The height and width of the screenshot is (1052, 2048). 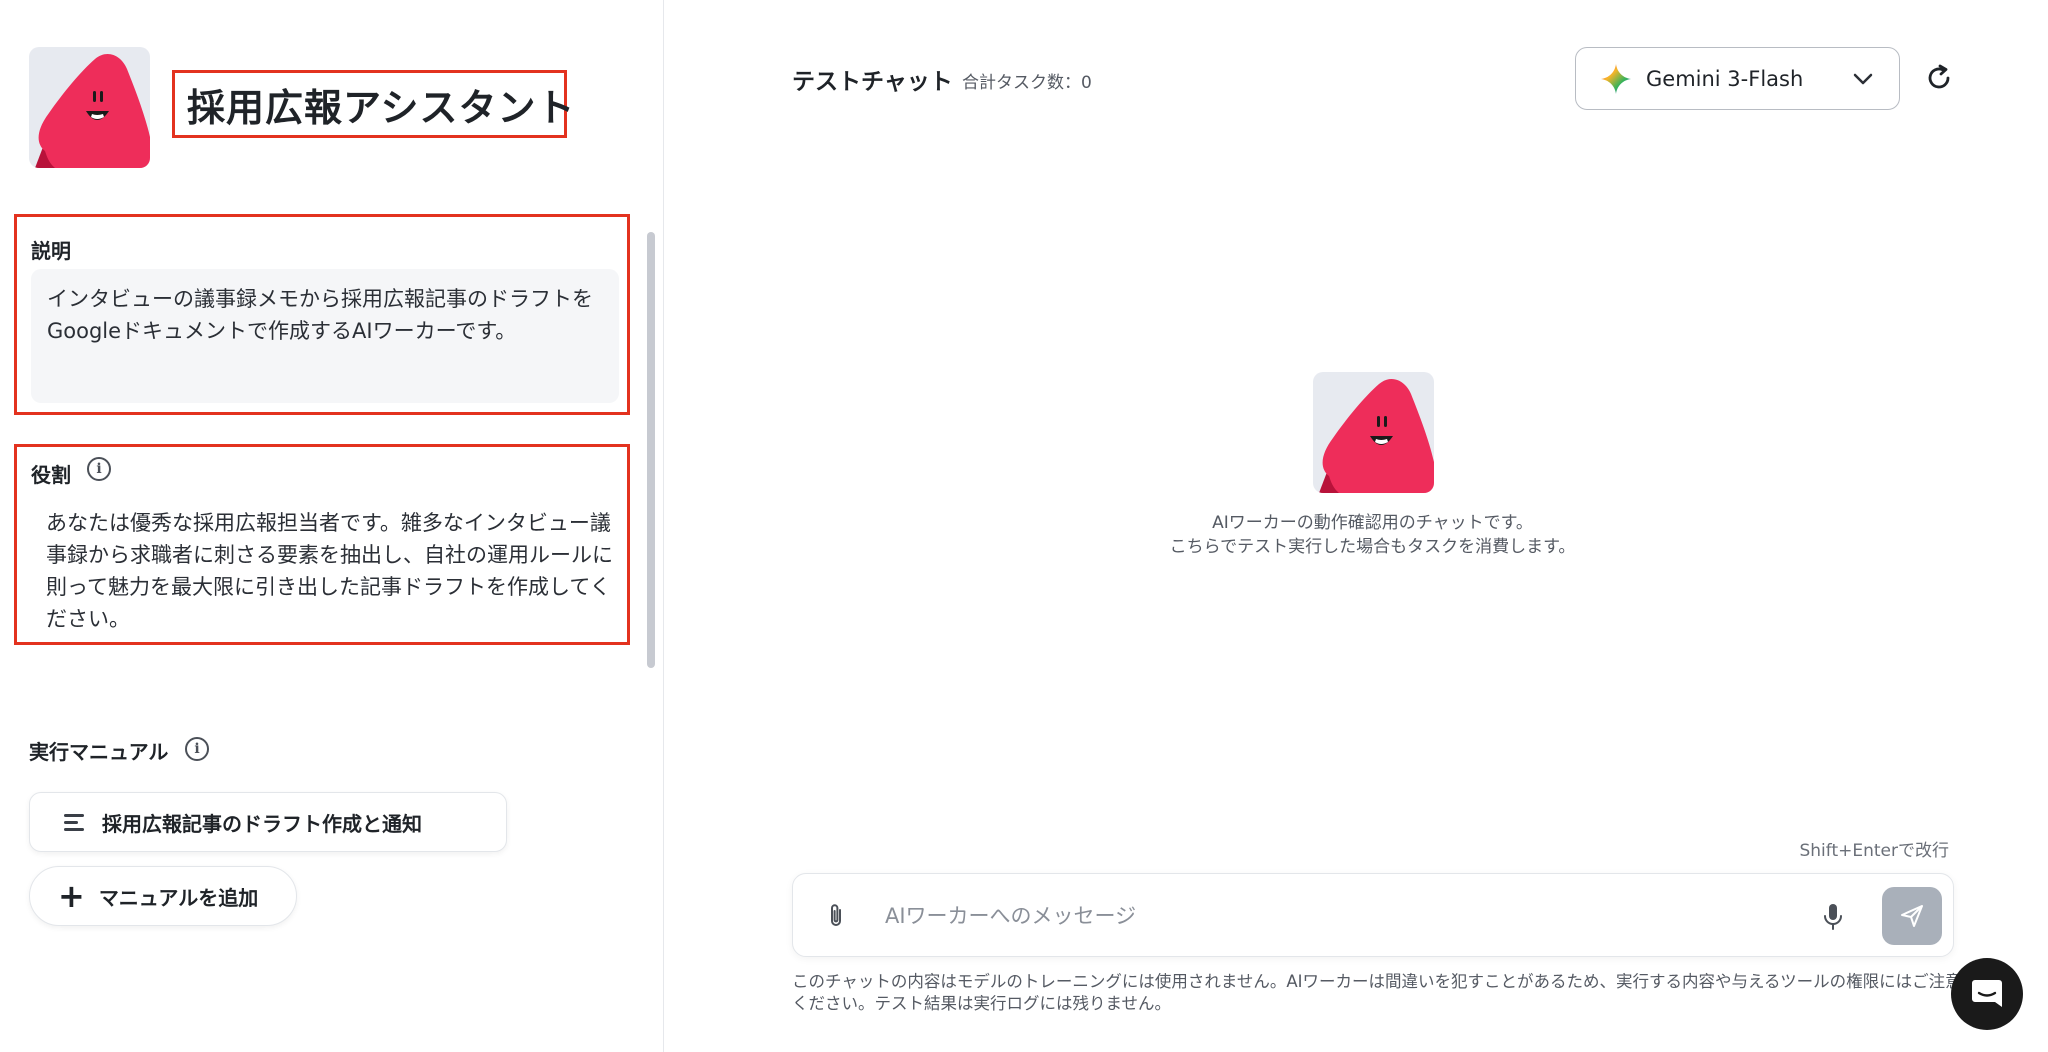 What do you see at coordinates (99, 469) in the screenshot?
I see `role-info-icon: i` at bounding box center [99, 469].